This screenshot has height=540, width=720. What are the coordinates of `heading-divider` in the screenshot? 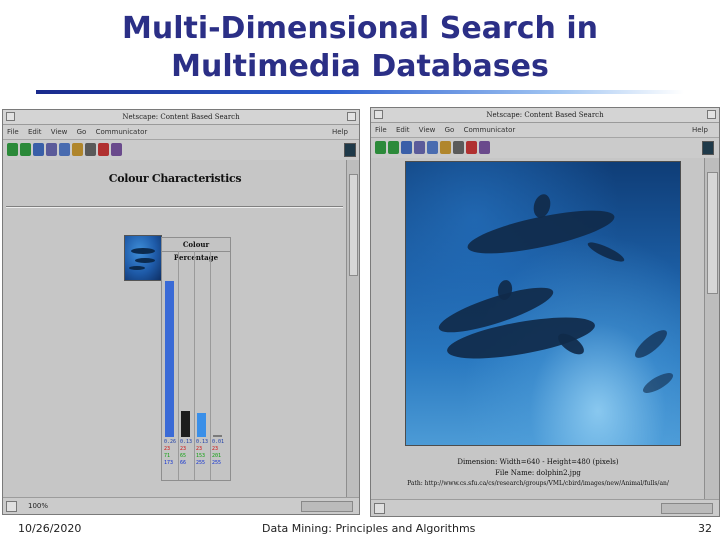 It's located at (174, 207).